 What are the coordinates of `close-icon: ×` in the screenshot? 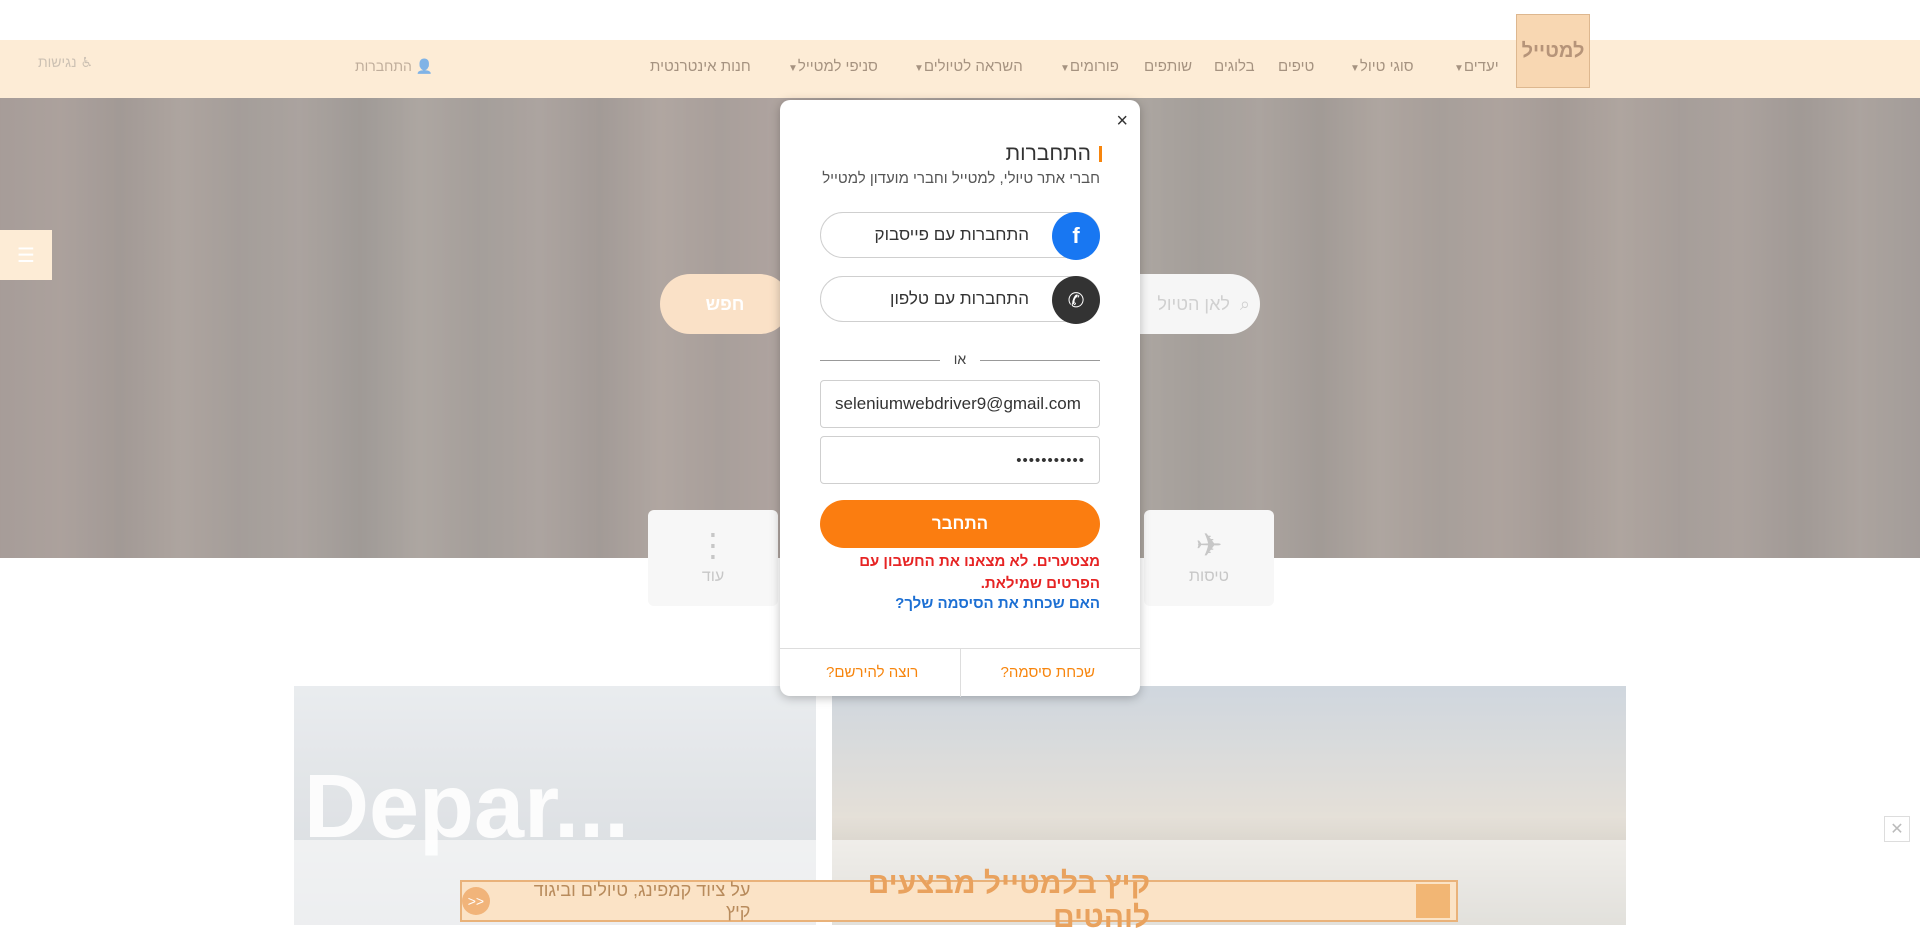 It's located at (1122, 121).